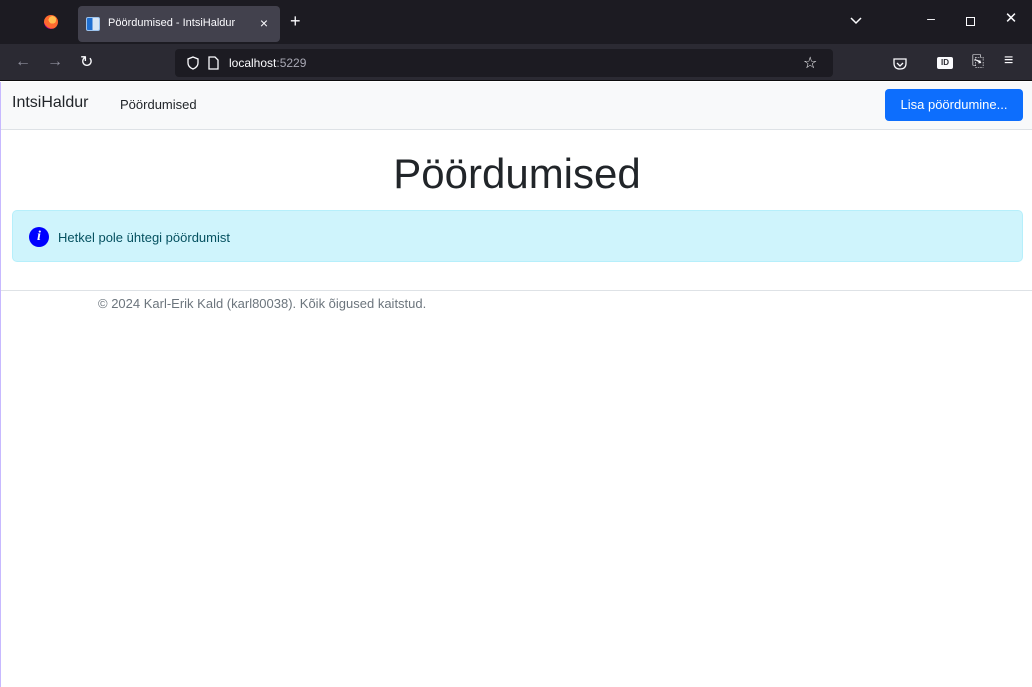 This screenshot has width=1032, height=687. Describe the element at coordinates (23, 62) in the screenshot. I see `back-arrow-icon: ←` at that location.